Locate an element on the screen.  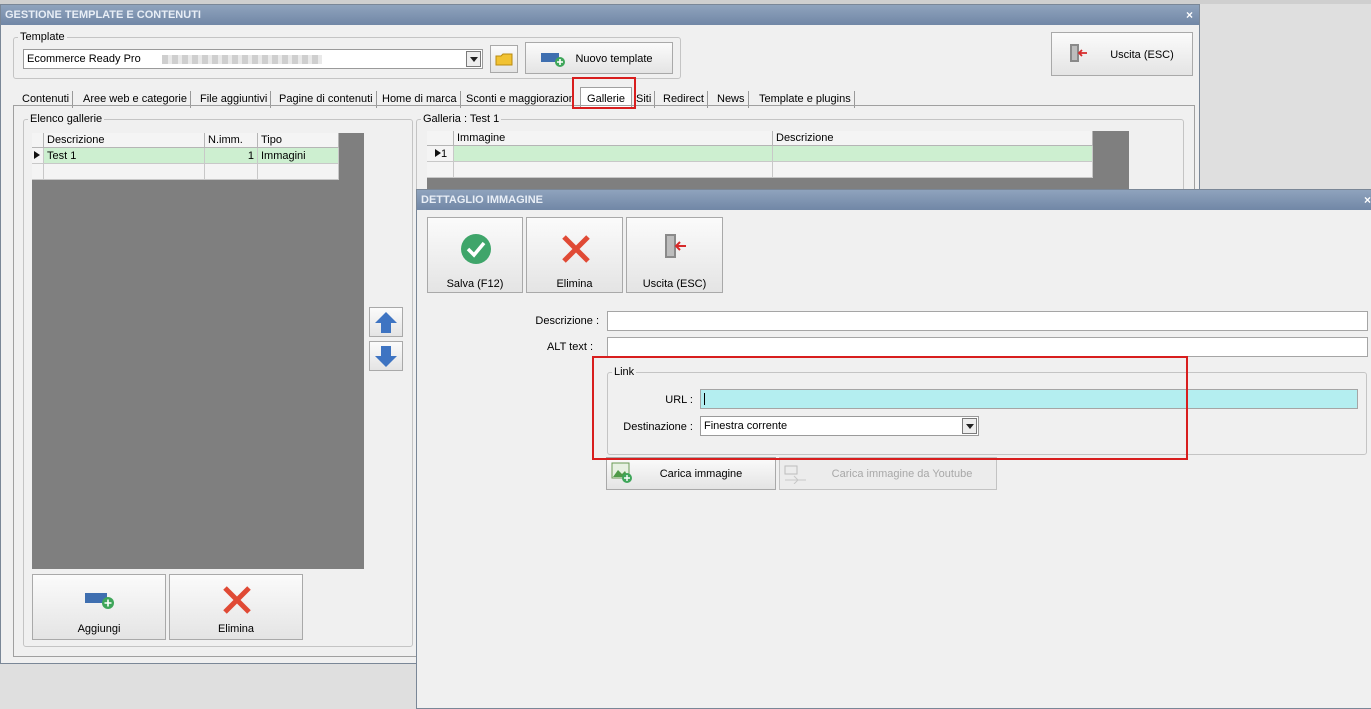
delete-label: Elimina is located at coordinates (574, 284).